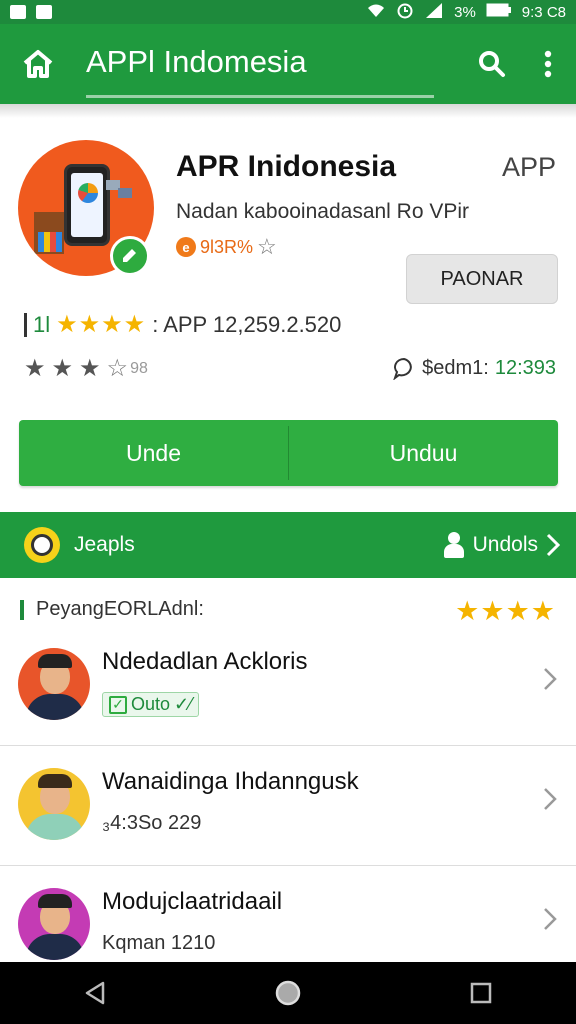 Image resolution: width=576 pixels, height=1024 pixels. What do you see at coordinates (454, 545) in the screenshot?
I see `person-icon` at bounding box center [454, 545].